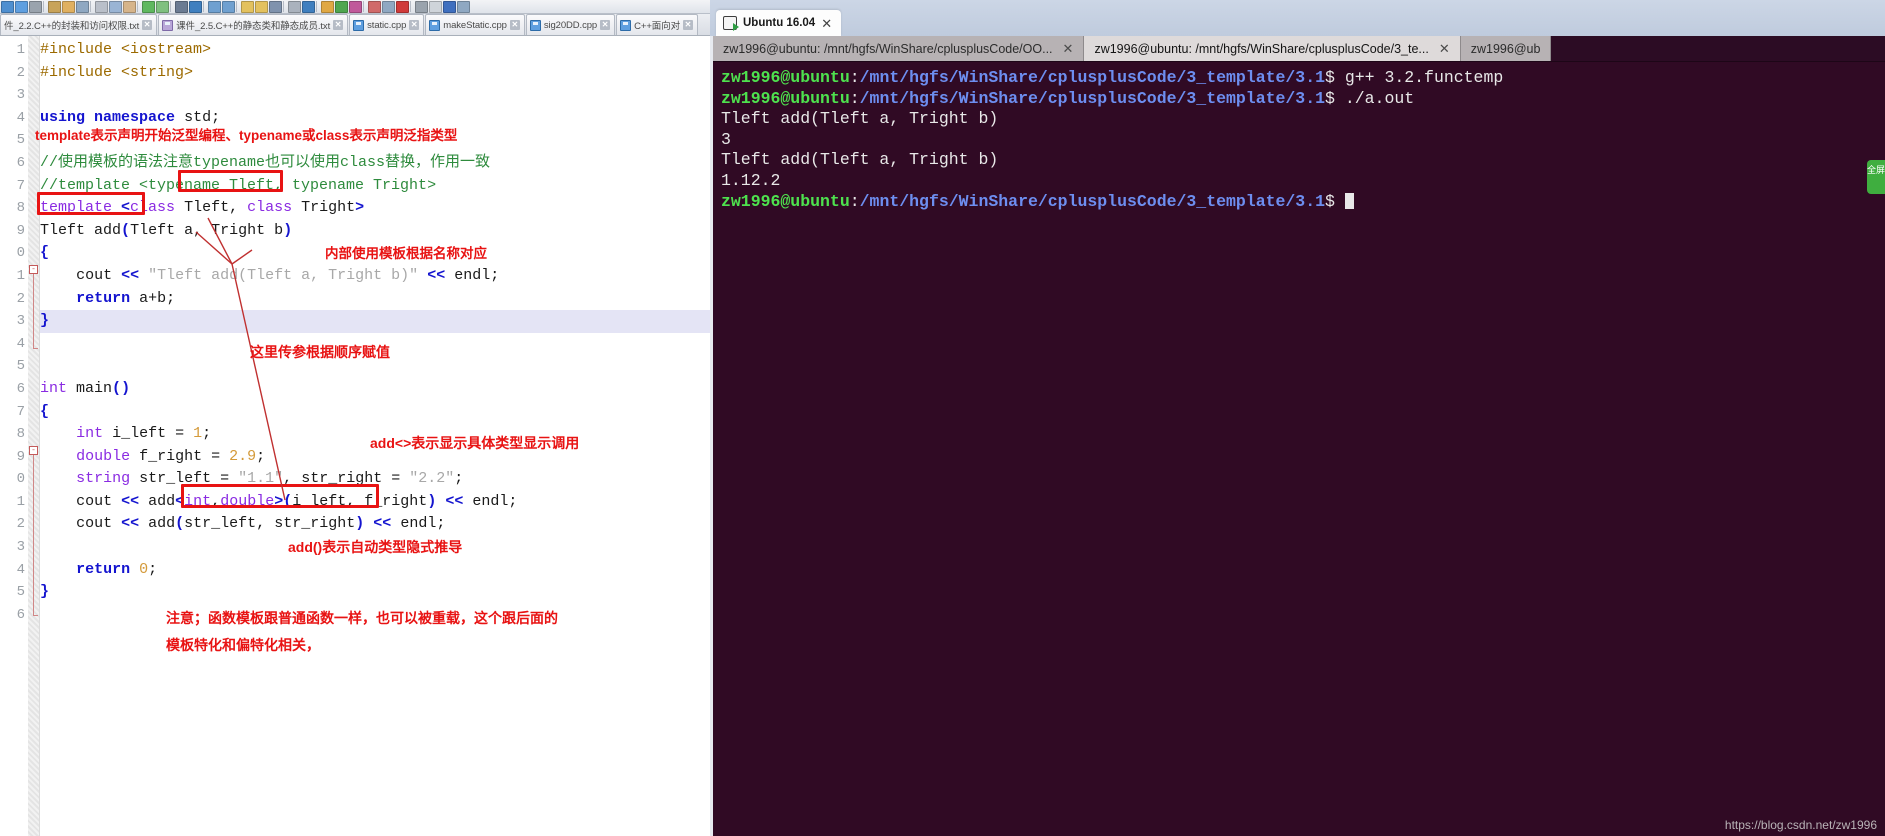 Image resolution: width=1885 pixels, height=836 pixels. What do you see at coordinates (375, 412) in the screenshot?
I see `code-line: {` at bounding box center [375, 412].